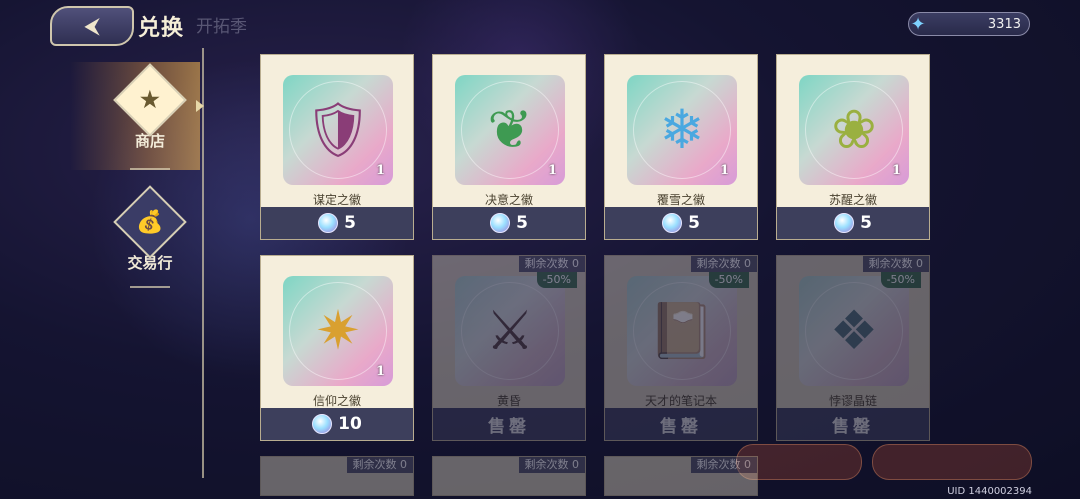 The image size is (1080, 499). I want to click on currency-display: ✦ 3313, so click(969, 24).